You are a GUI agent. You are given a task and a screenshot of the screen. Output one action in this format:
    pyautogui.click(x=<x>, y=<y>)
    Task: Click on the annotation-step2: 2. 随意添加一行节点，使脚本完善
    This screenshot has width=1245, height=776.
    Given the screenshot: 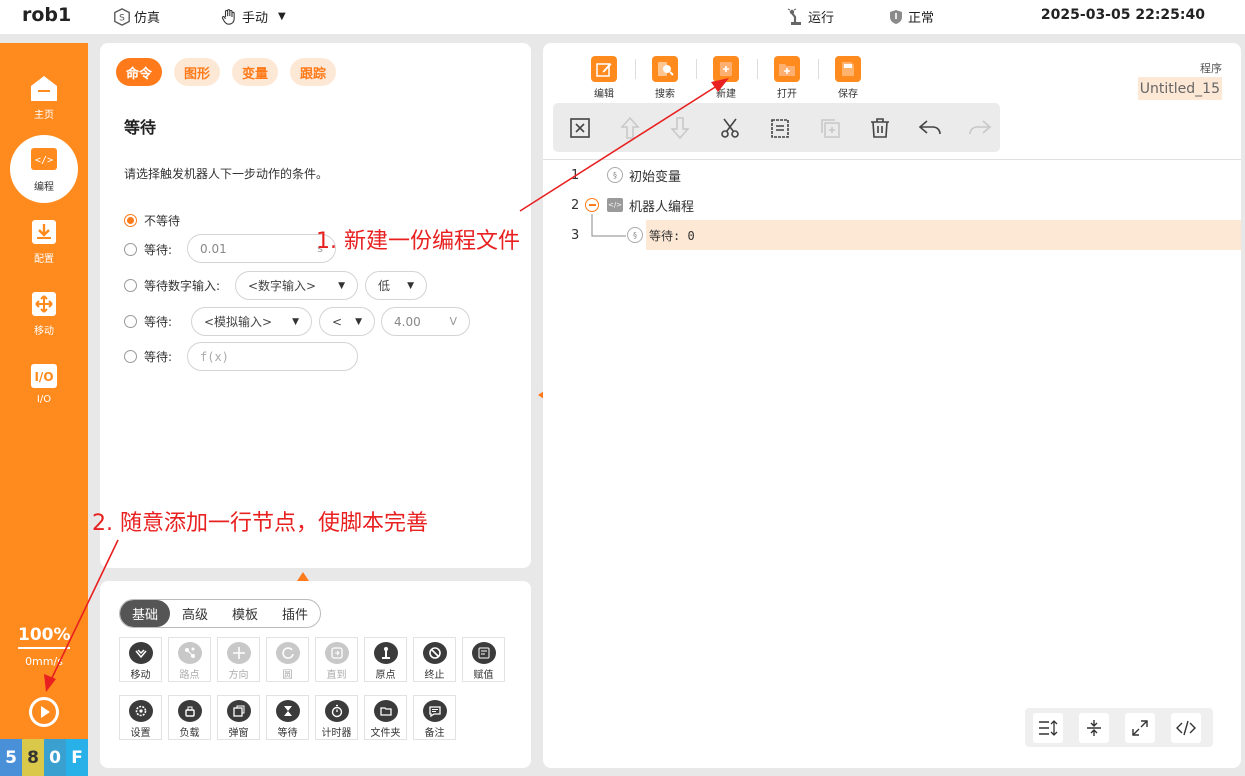 What is the action you would take?
    pyautogui.click(x=260, y=523)
    